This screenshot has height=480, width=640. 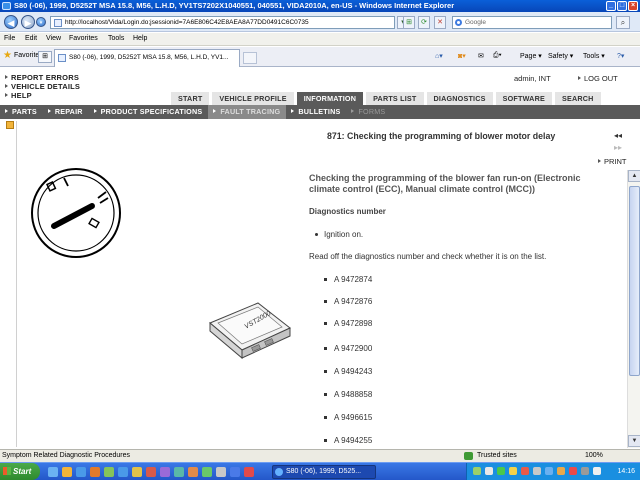 What do you see at coordinates (253, 98) in the screenshot?
I see `tab-vehicle-profile: VEHICLE PROFILE` at bounding box center [253, 98].